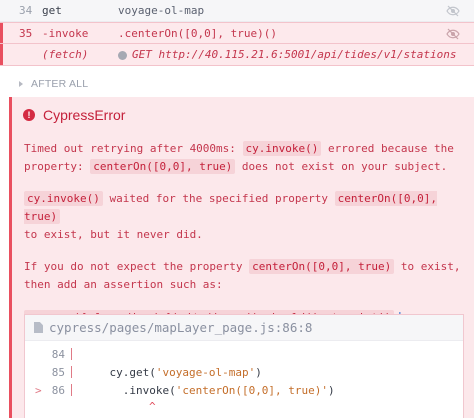 Image resolution: width=474 pixels, height=418 pixels. What do you see at coordinates (65, 54) in the screenshot?
I see `fetch-label: (fetch)` at bounding box center [65, 54].